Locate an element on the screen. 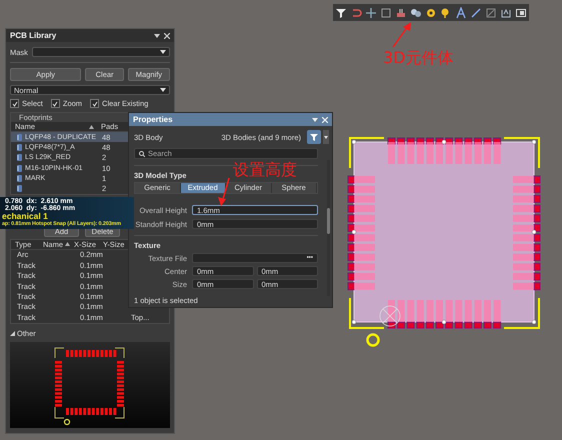 The image size is (562, 440). close-icon is located at coordinates (167, 35).